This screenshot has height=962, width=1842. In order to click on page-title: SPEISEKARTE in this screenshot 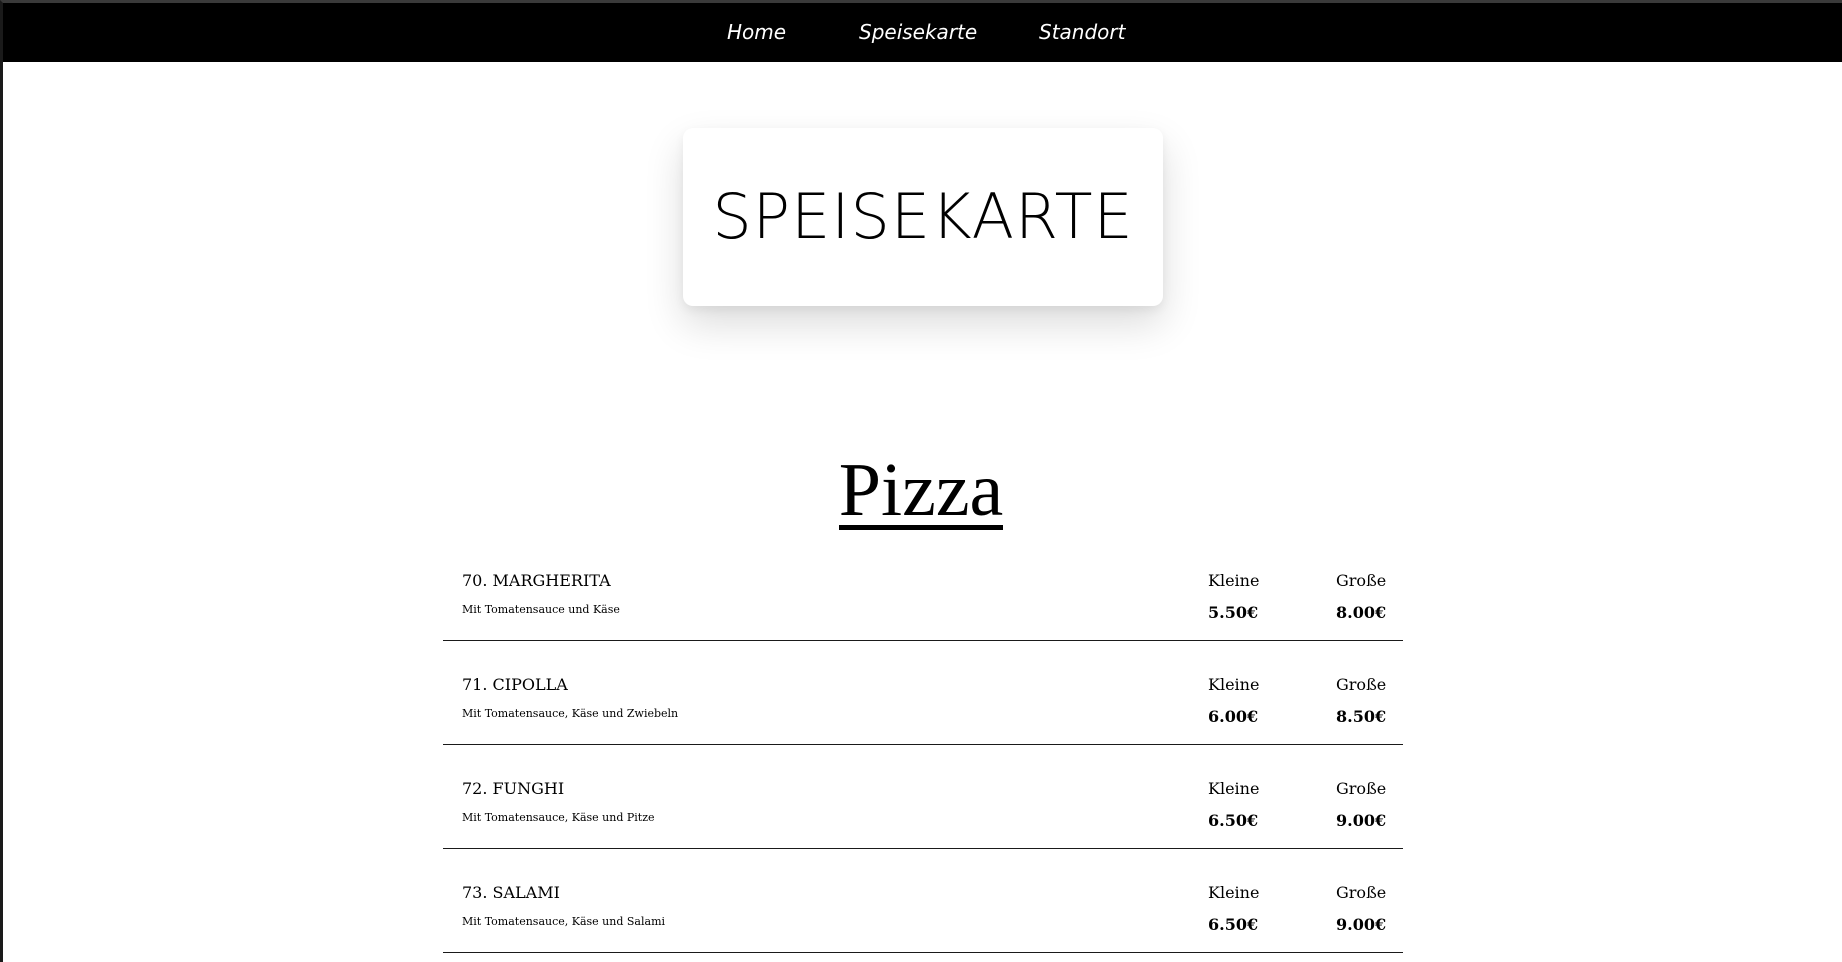, I will do `click(923, 216)`.